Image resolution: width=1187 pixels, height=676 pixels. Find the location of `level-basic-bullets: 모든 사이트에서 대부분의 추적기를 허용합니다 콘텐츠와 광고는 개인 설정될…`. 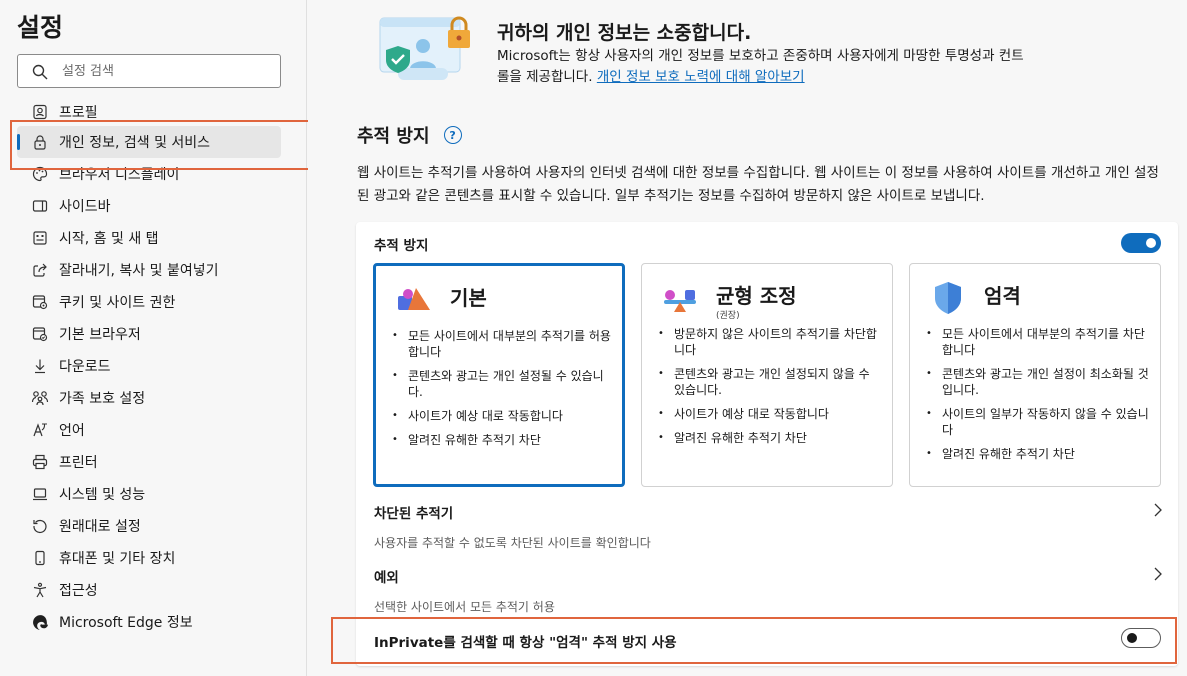

level-basic-bullets: 모든 사이트에서 대부분의 추적기를 허용합니다 콘텐츠와 광고는 개인 설정될… is located at coordinates (503, 392).